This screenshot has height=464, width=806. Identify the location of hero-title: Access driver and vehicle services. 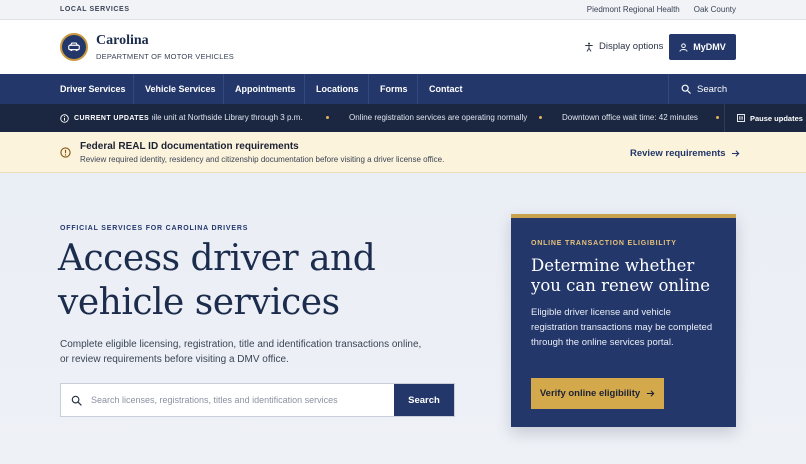
(268, 281).